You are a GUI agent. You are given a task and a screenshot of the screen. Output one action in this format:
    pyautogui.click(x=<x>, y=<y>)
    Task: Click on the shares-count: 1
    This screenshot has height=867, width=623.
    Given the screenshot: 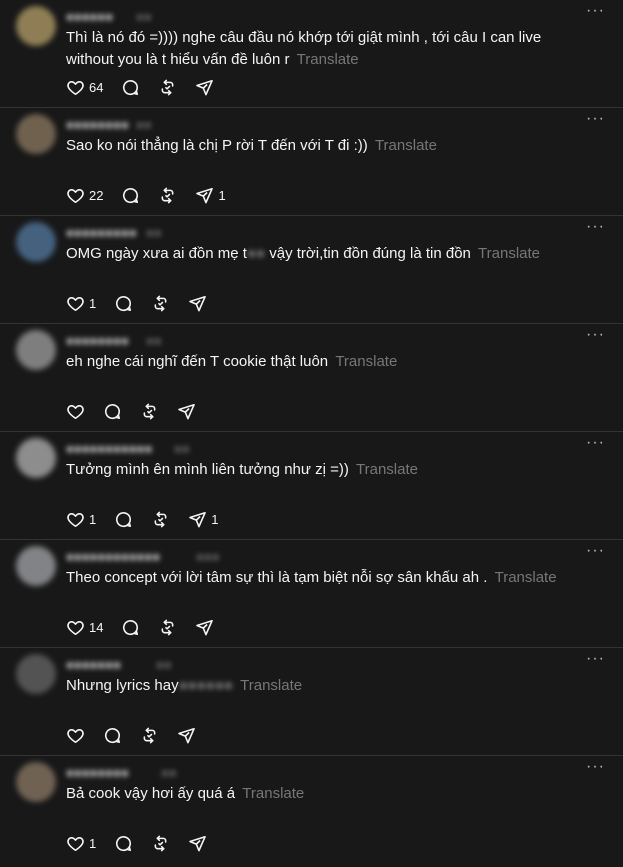 What is the action you would take?
    pyautogui.click(x=215, y=519)
    